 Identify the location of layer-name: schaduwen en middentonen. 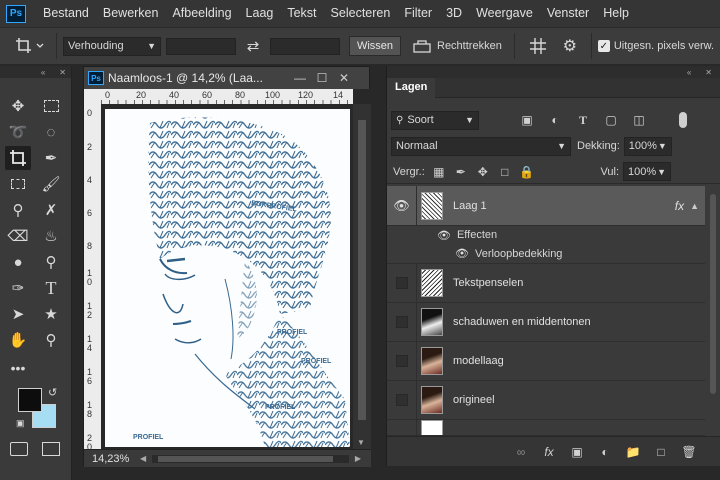
(522, 322).